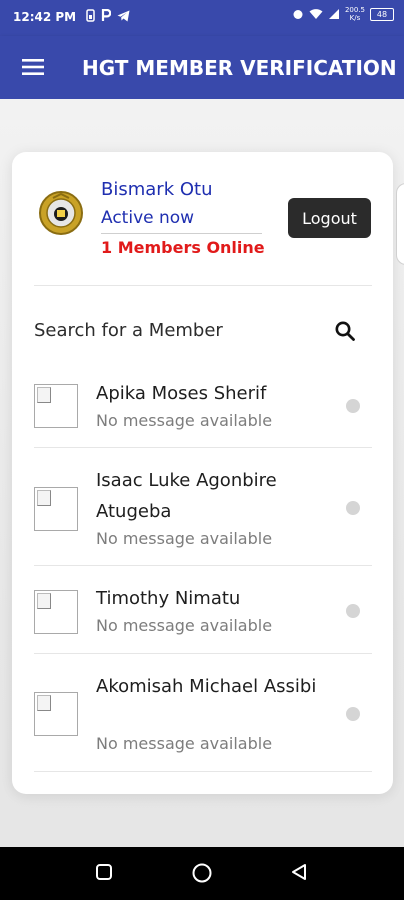 This screenshot has height=900, width=404. Describe the element at coordinates (181, 233) in the screenshot. I see `profile-divider` at that location.